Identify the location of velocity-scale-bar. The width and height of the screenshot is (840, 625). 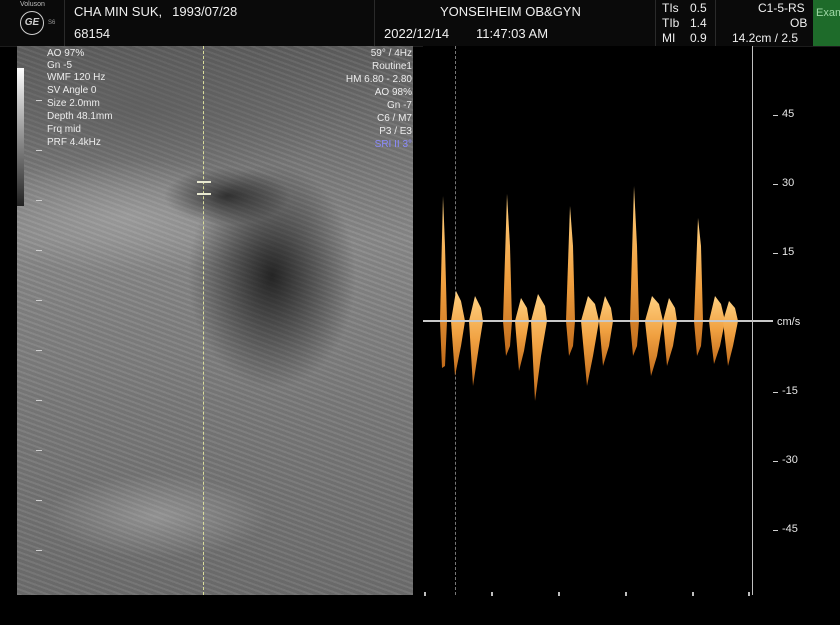
(752, 320).